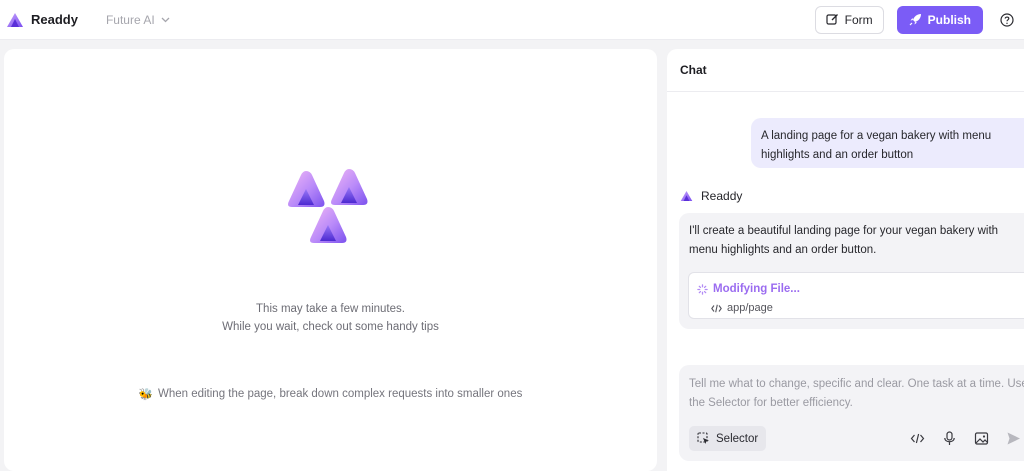  What do you see at coordinates (330, 309) in the screenshot?
I see `loading-message: This may take a few minutes.` at bounding box center [330, 309].